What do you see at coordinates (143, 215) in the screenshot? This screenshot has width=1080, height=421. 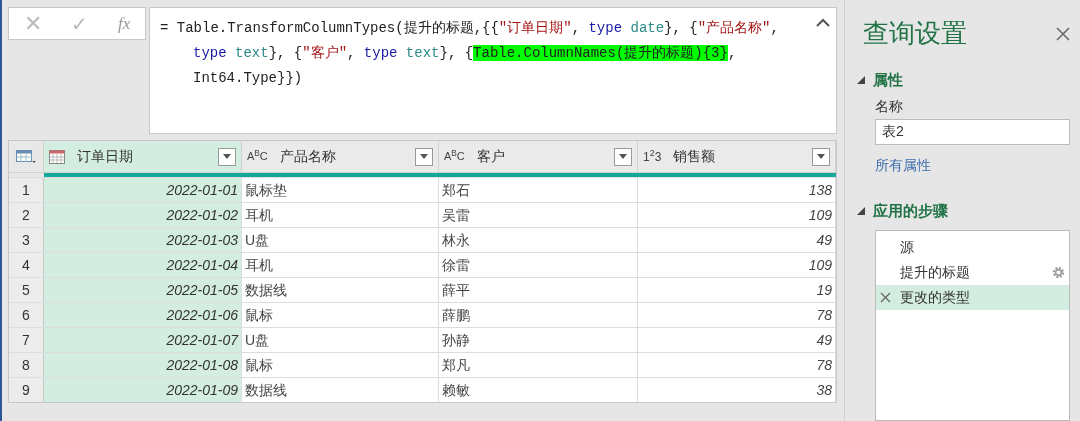 I see `table-cell: 2022-01-02` at bounding box center [143, 215].